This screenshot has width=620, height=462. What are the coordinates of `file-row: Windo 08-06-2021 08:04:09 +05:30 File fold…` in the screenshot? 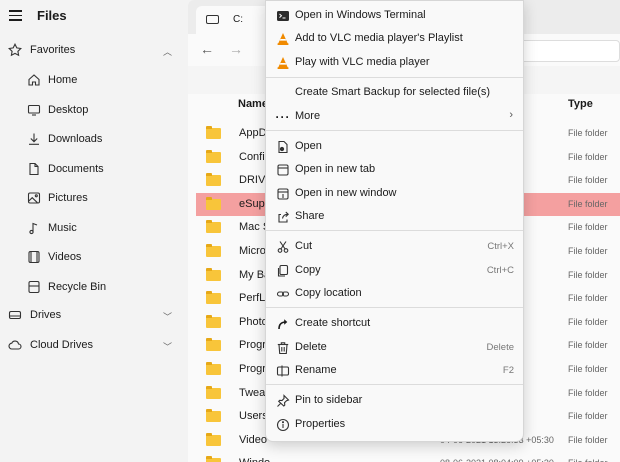 It's located at (408, 457).